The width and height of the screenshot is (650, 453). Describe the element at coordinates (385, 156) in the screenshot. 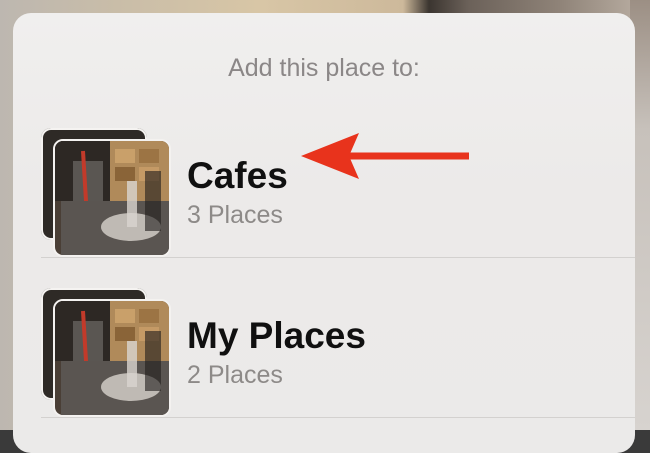

I see `red-arrow-annotation-icon` at that location.